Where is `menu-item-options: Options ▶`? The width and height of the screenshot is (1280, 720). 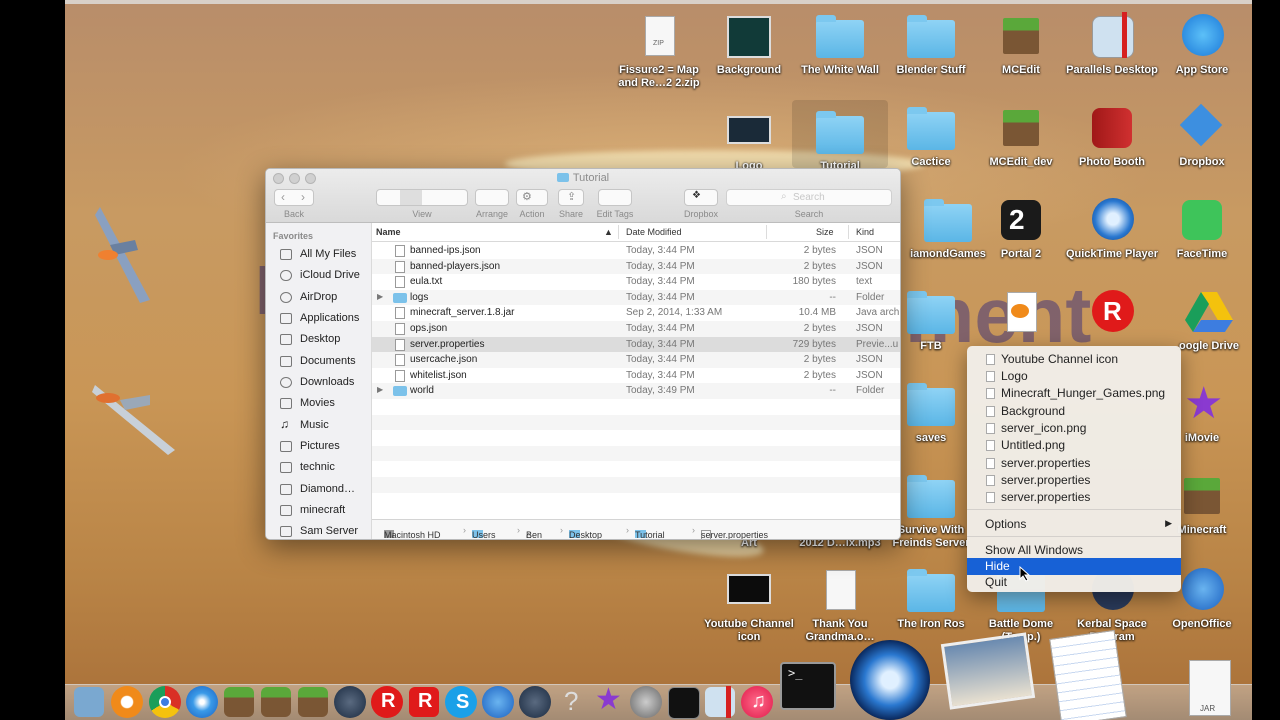
menu-item-options: Options ▶ is located at coordinates (1074, 524).